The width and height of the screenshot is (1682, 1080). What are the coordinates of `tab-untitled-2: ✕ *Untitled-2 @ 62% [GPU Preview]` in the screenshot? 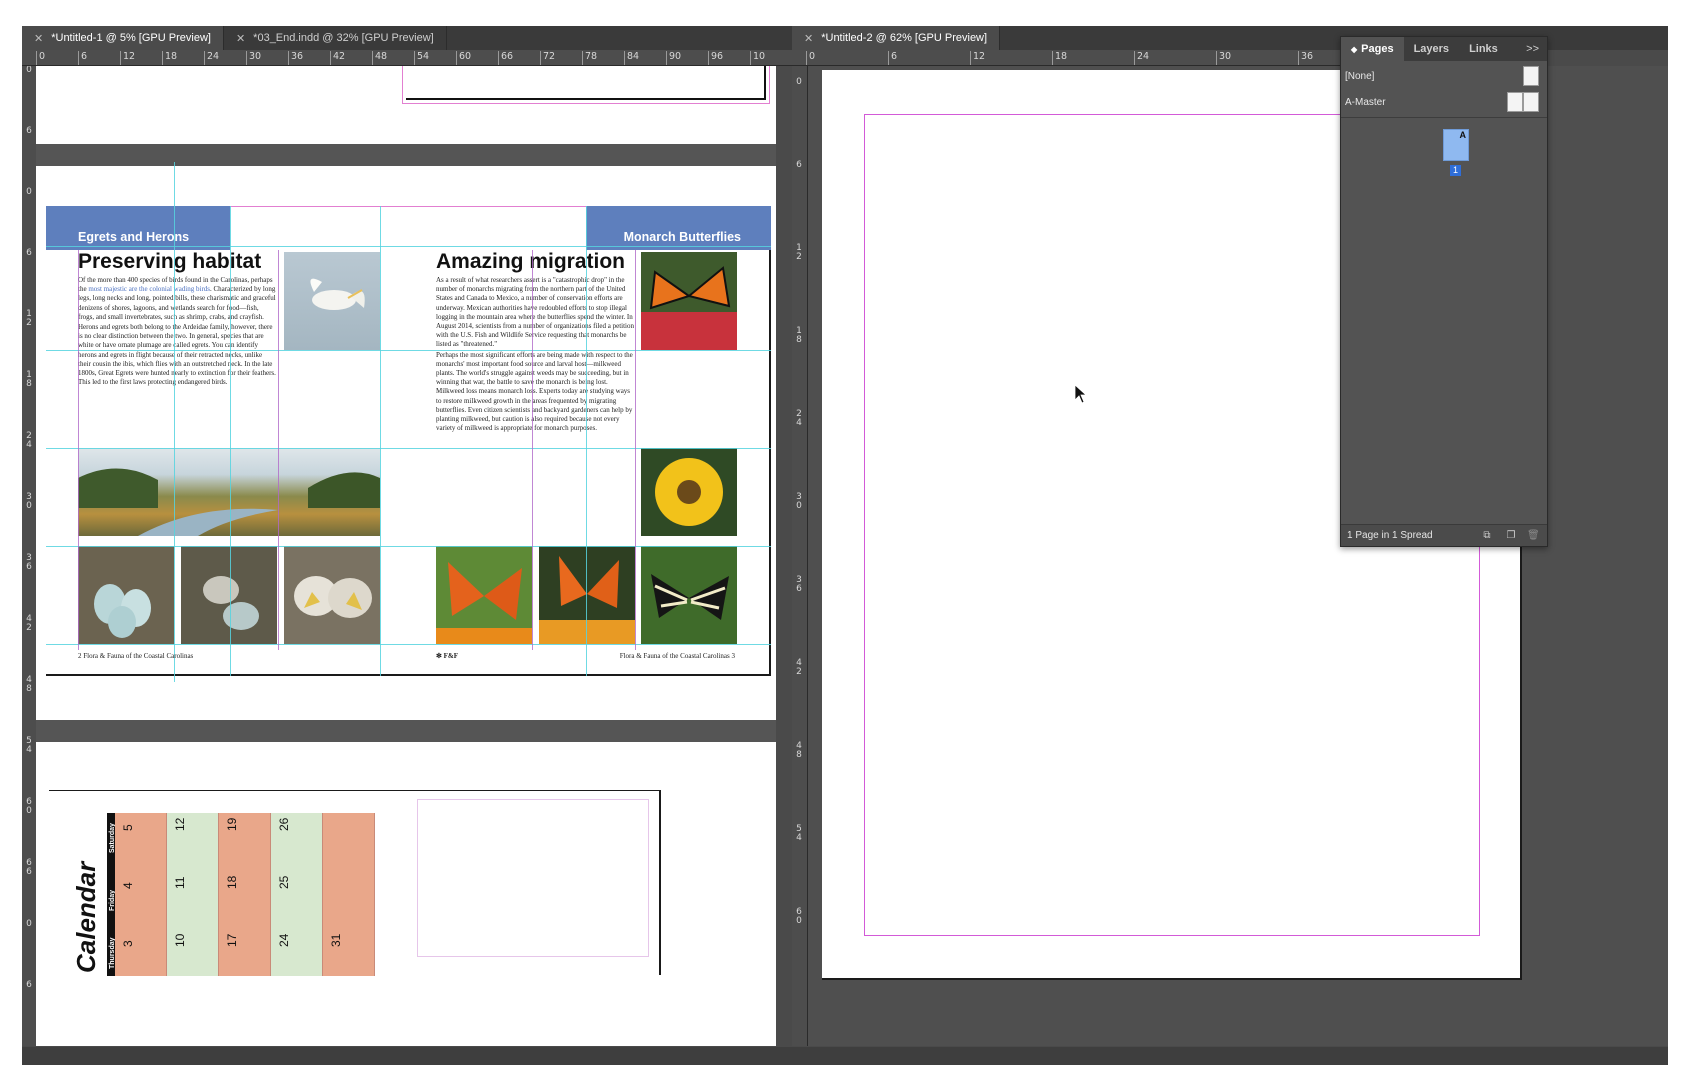 It's located at (896, 38).